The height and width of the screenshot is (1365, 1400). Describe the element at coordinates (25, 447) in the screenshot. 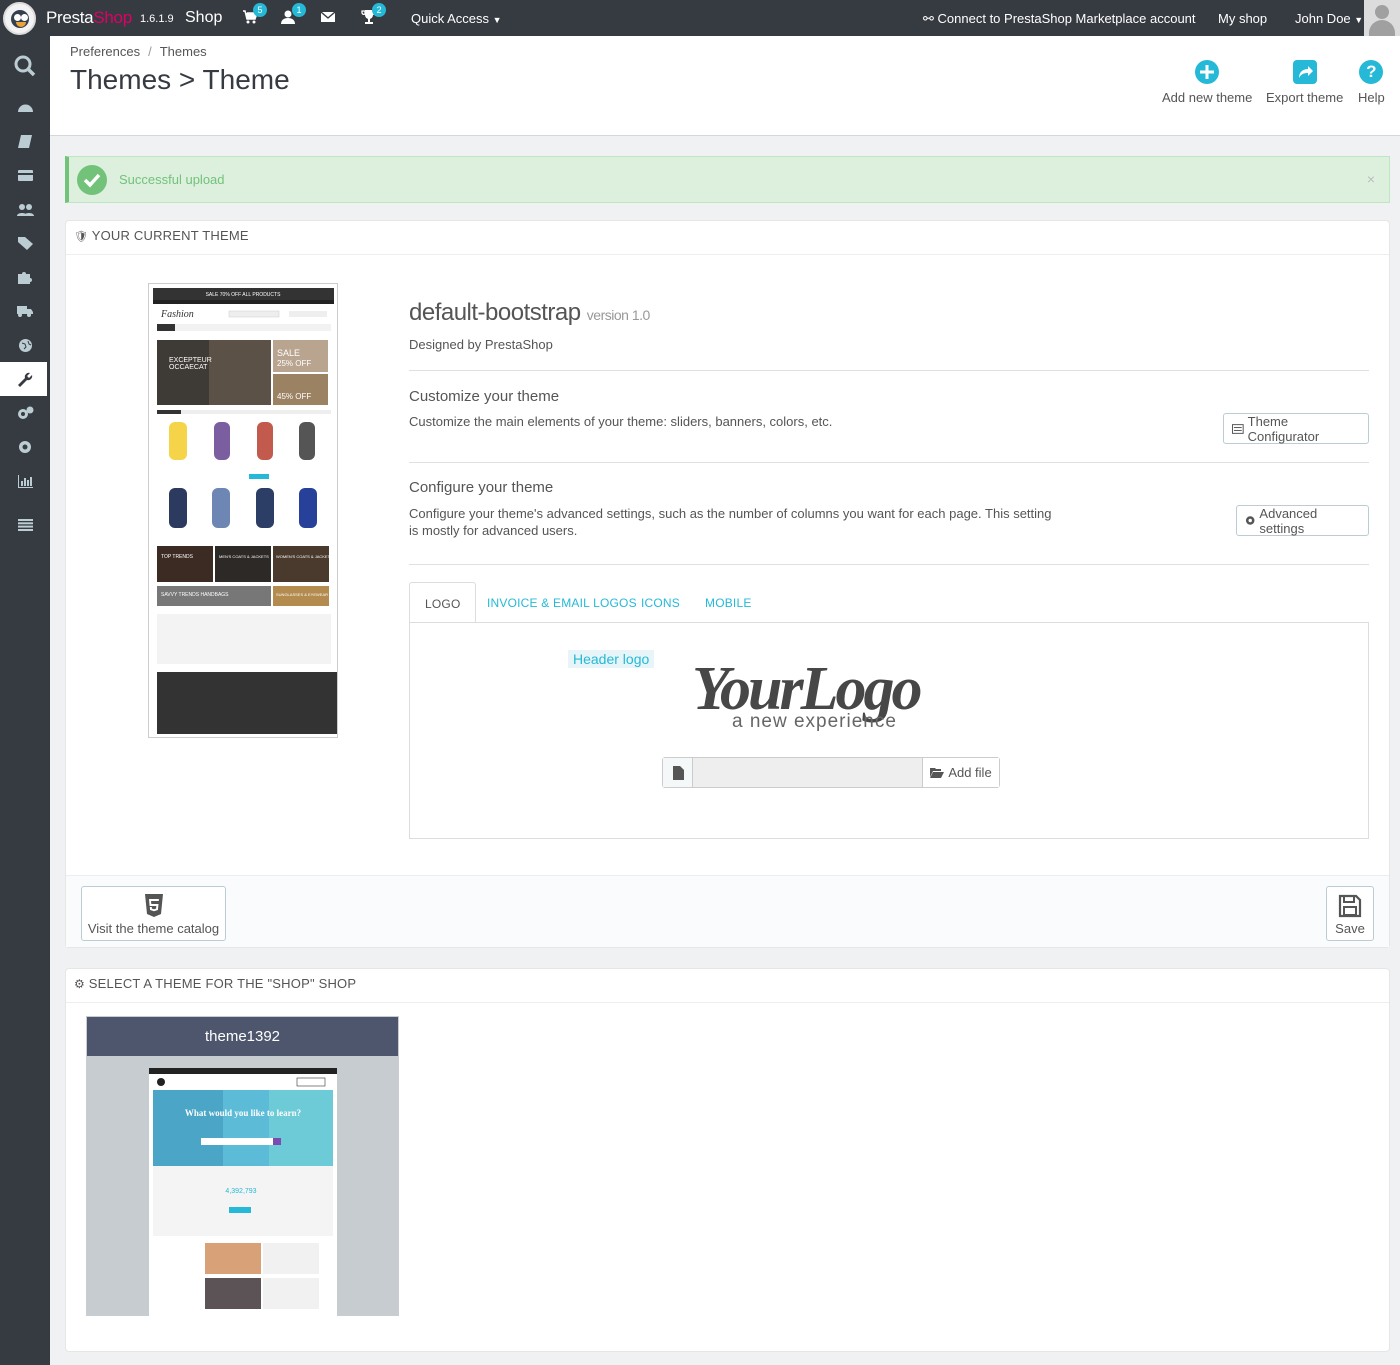

I see `administration-icon` at that location.